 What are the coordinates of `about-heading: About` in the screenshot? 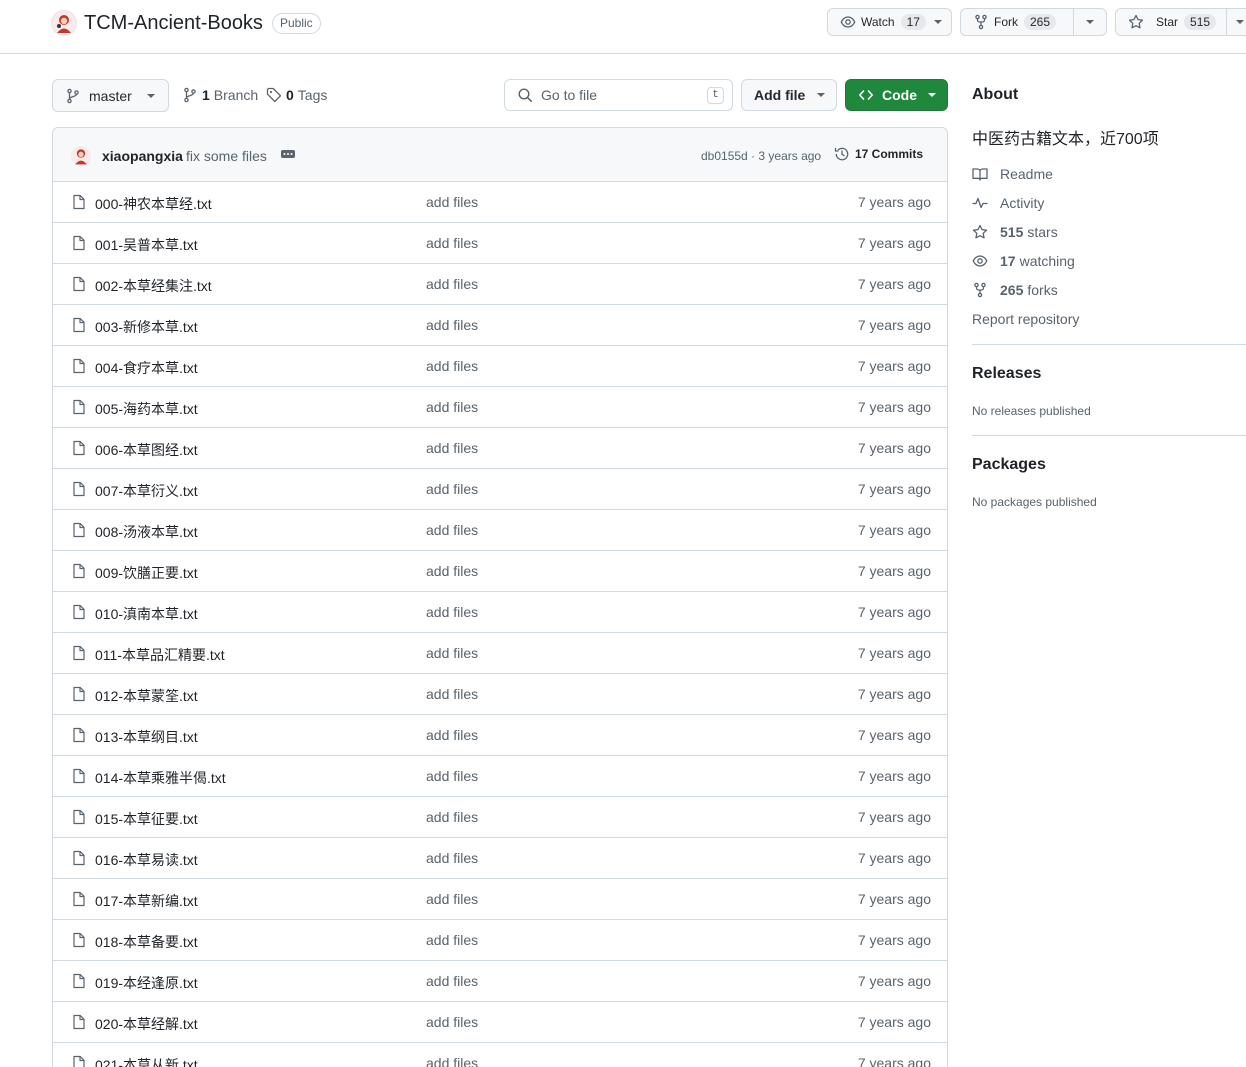 It's located at (995, 94).